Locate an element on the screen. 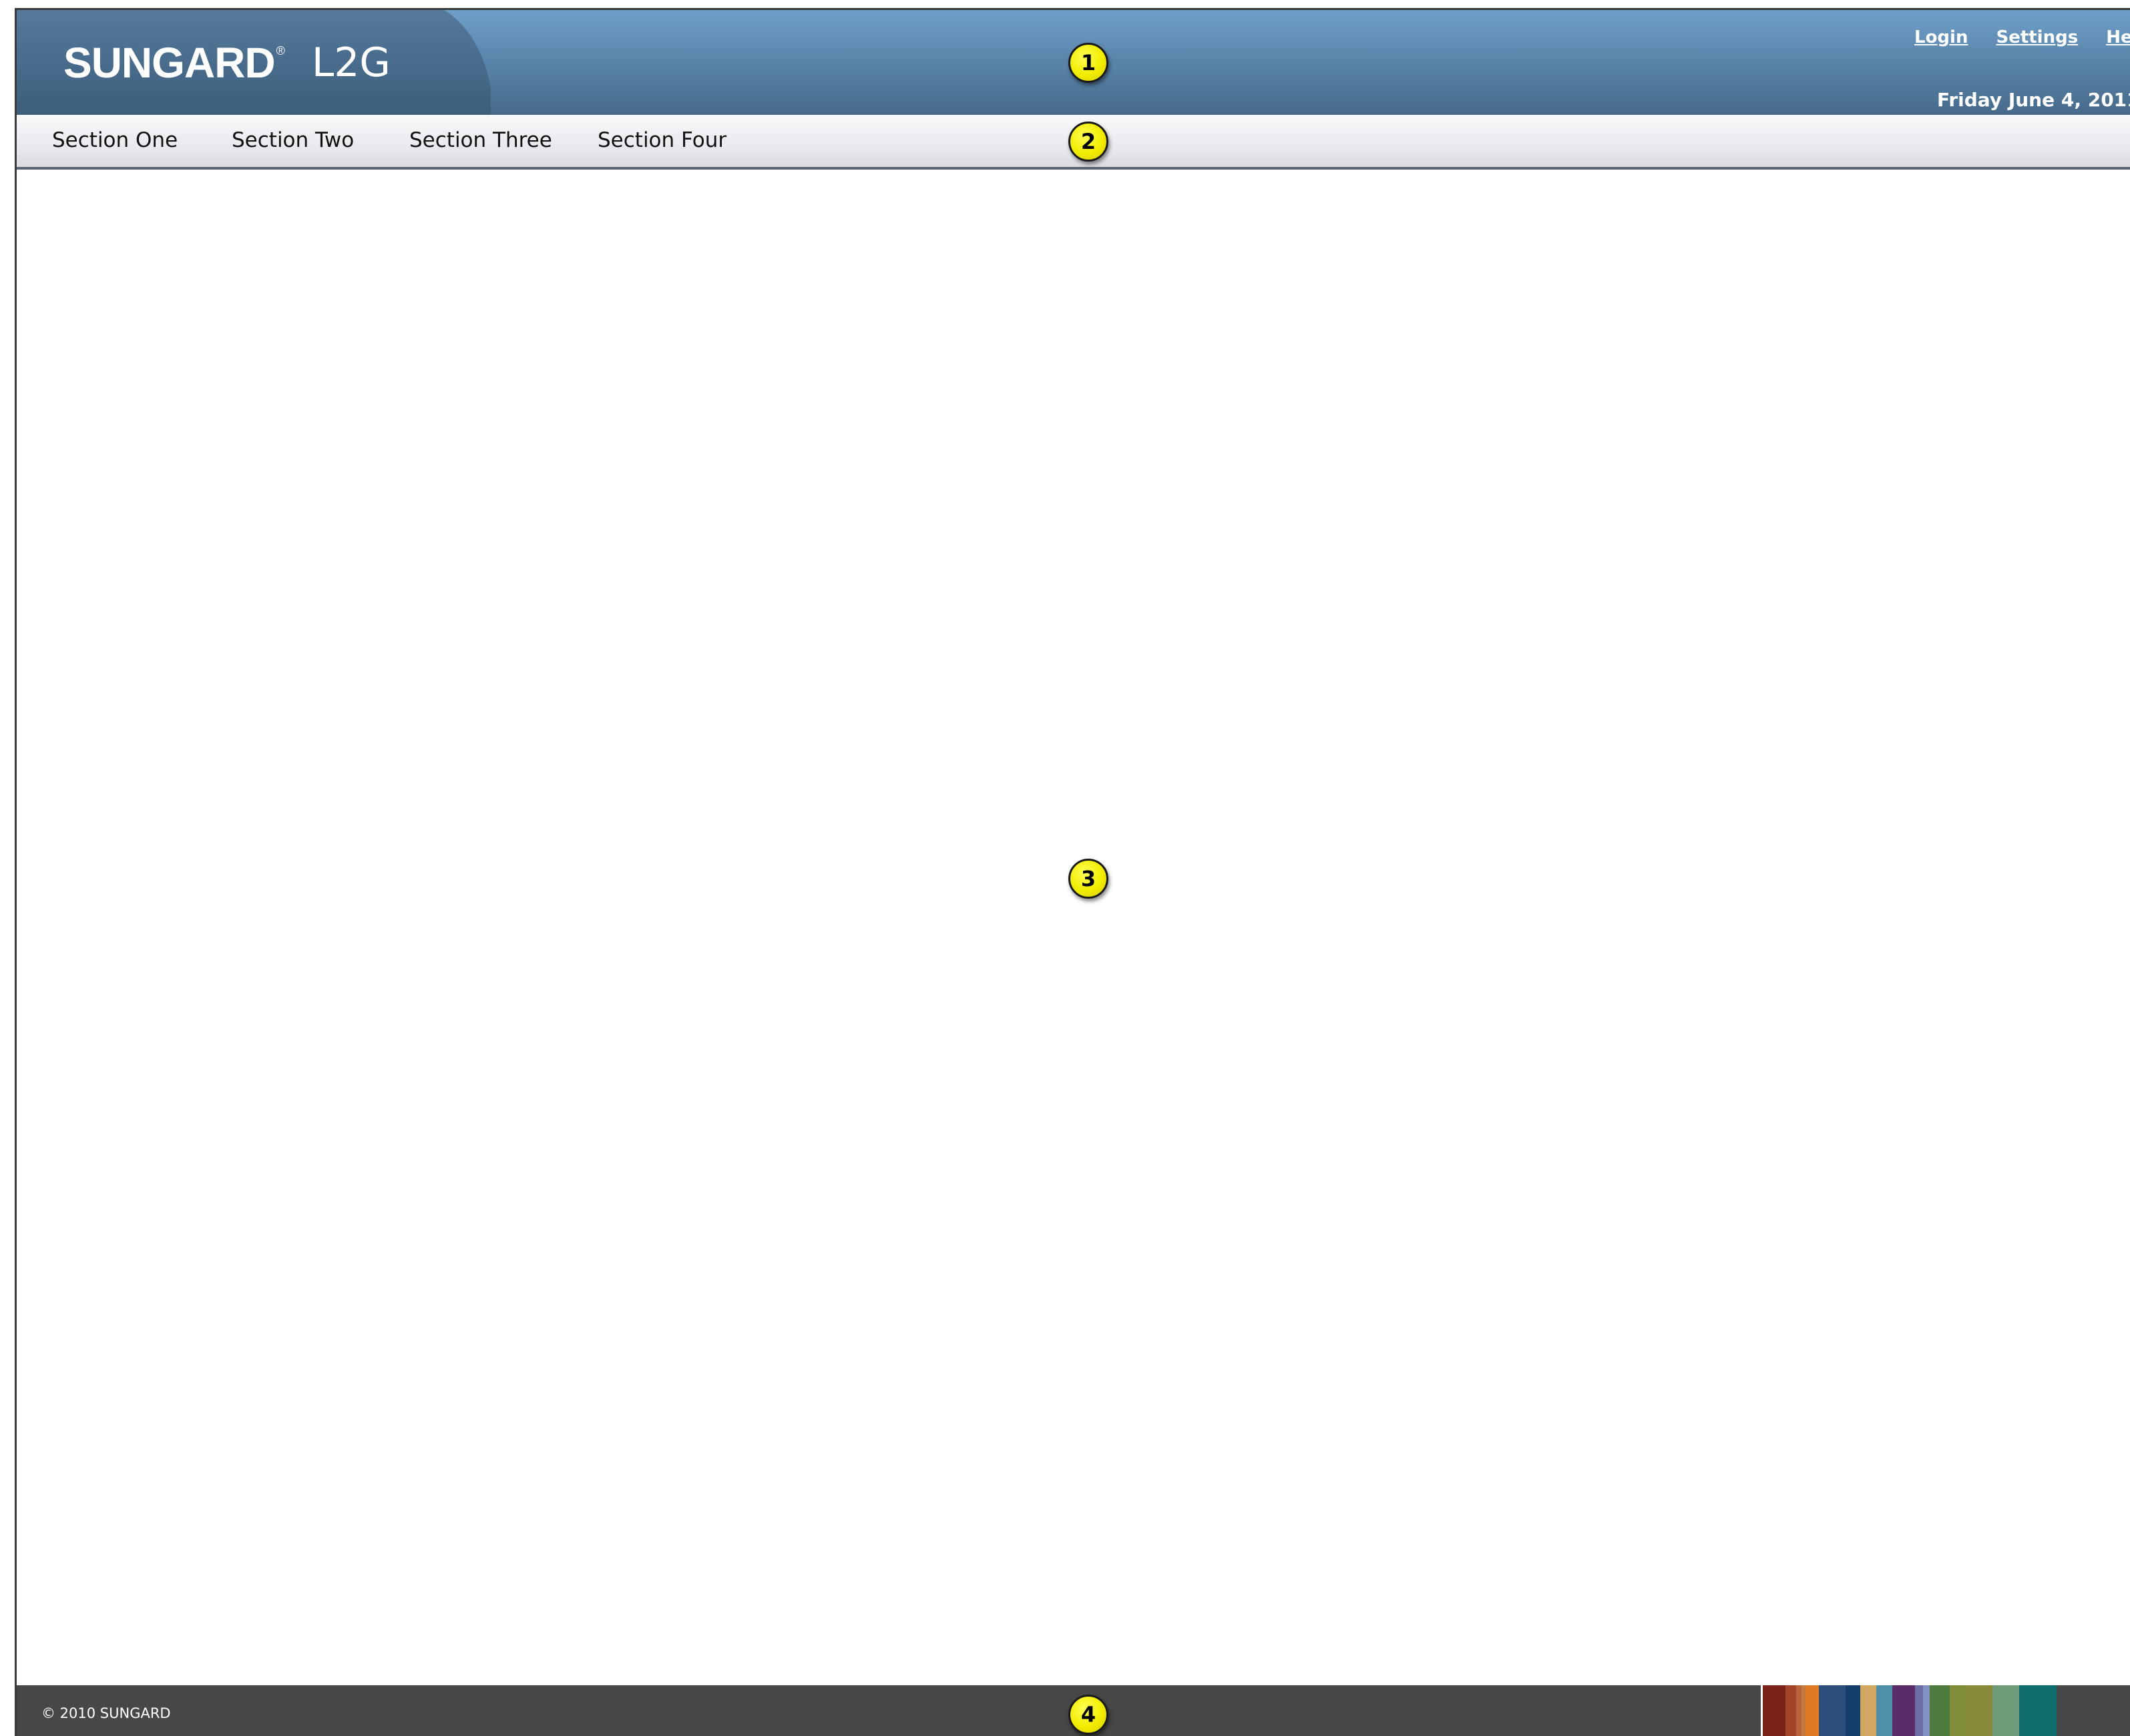  callout-marker-1: 1 is located at coordinates (1088, 63).